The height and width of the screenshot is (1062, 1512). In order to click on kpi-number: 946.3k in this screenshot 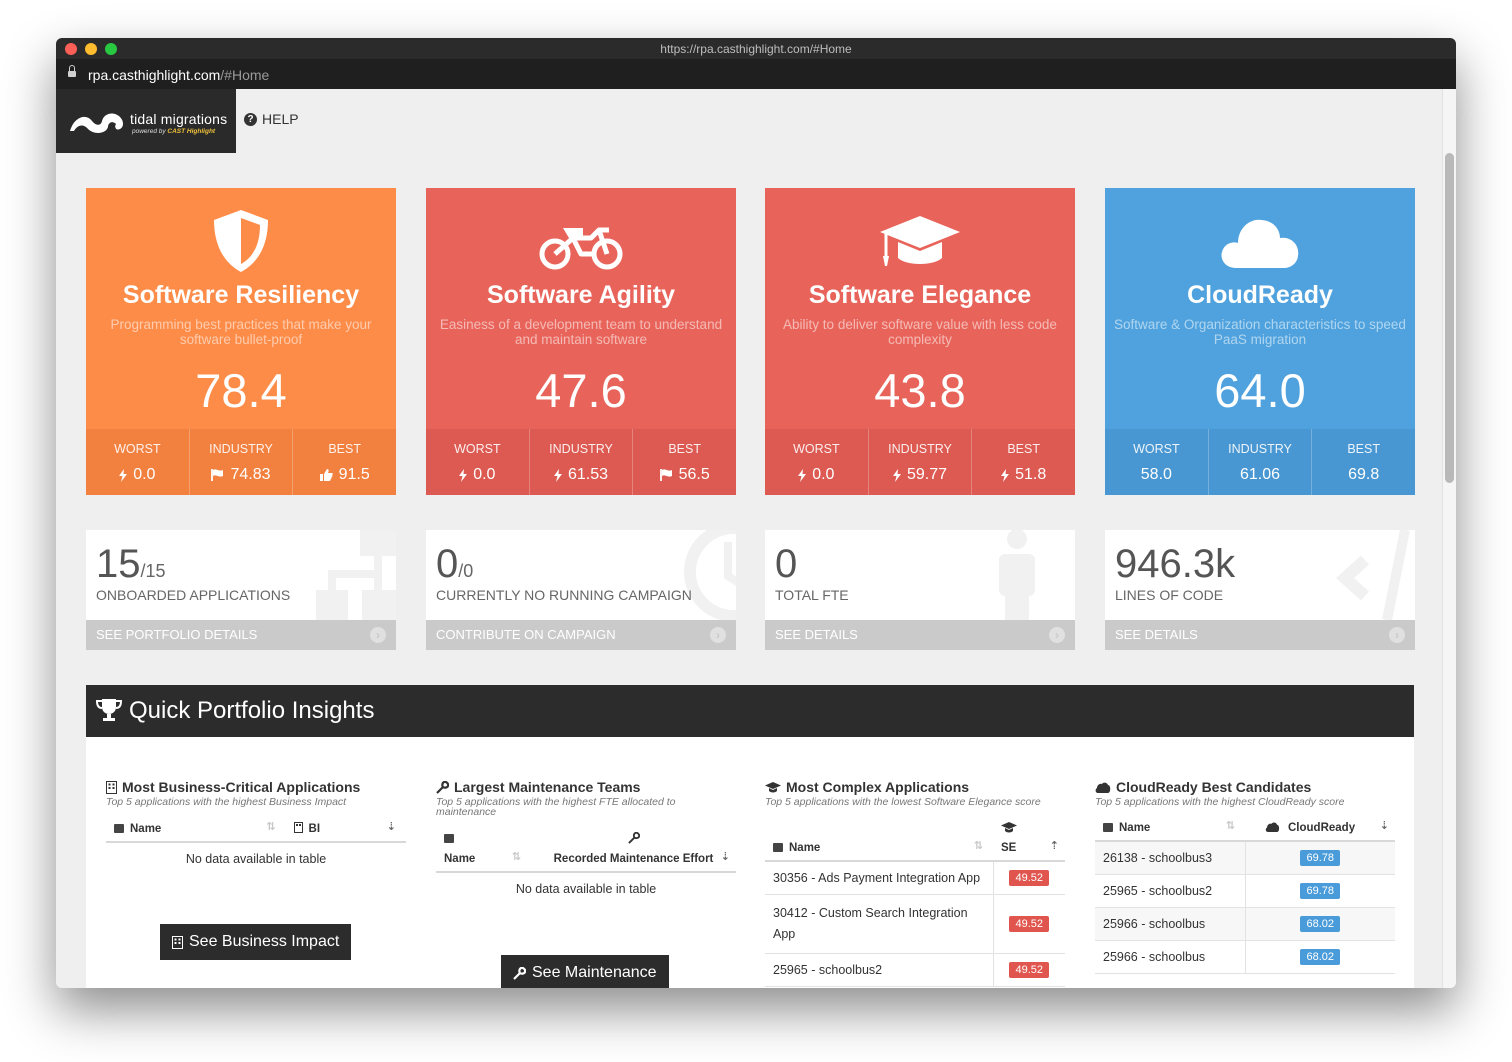, I will do `click(1175, 564)`.